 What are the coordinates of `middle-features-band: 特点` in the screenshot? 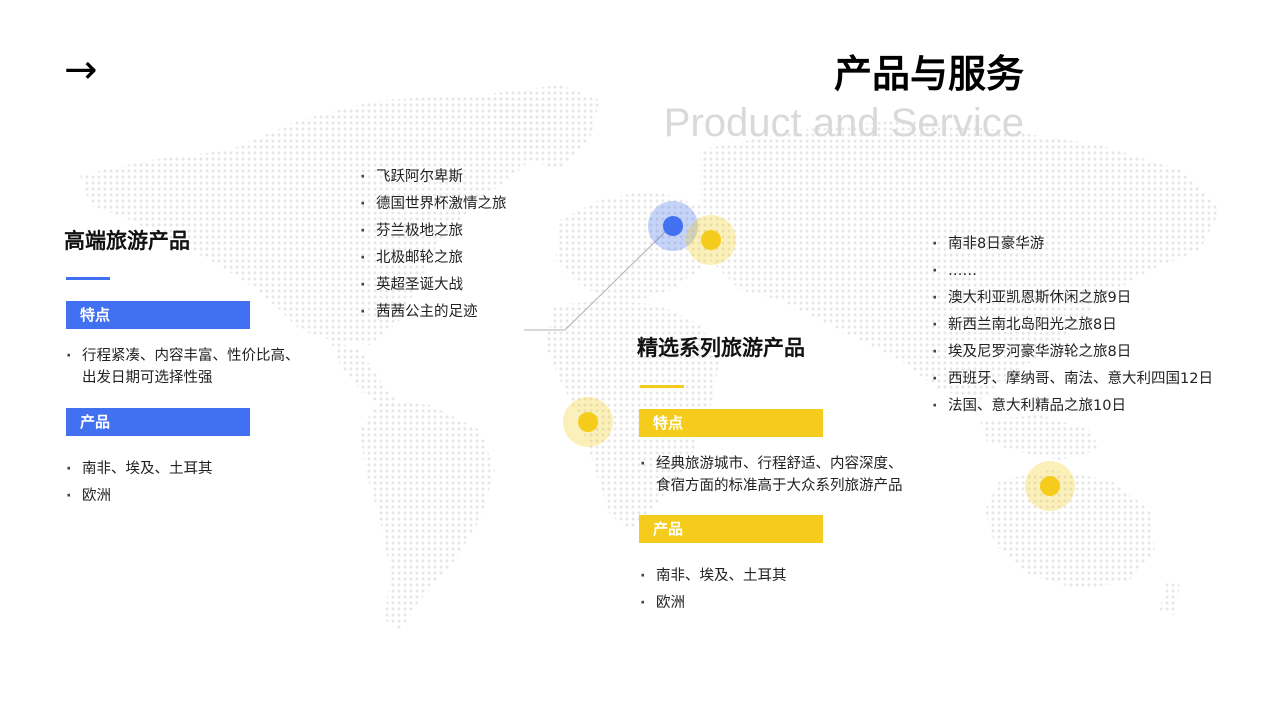 It's located at (731, 423).